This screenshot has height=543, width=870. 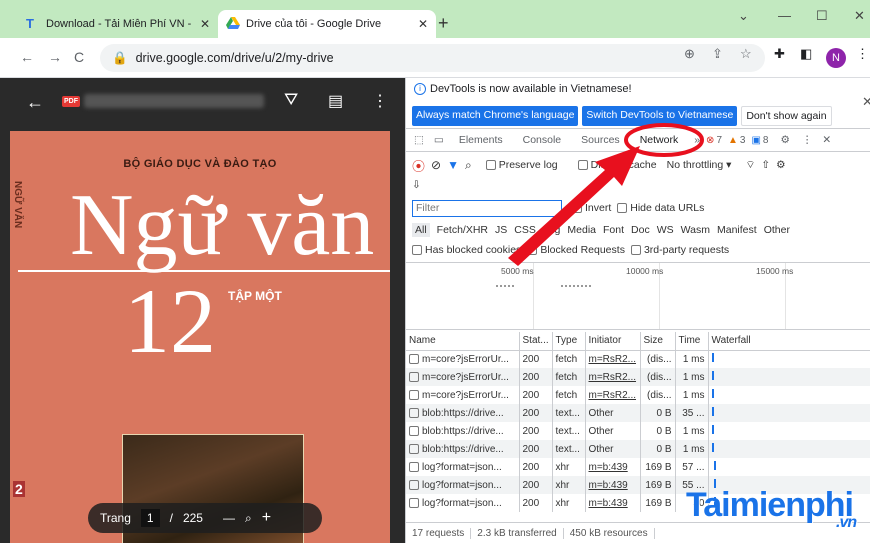 I want to click on preserve-log-checkbox: Preserve log, so click(x=521, y=165).